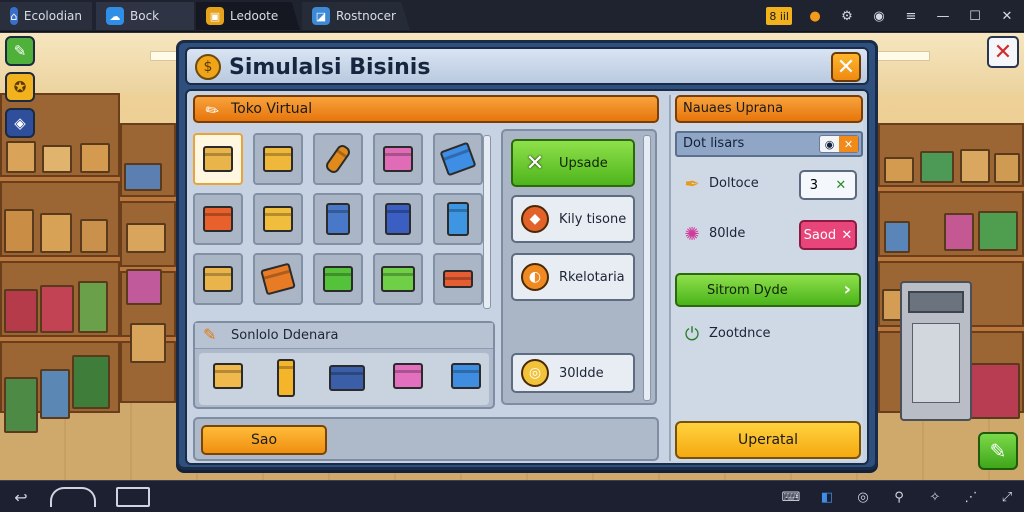 This screenshot has width=1024, height=512. Describe the element at coordinates (943, 16) in the screenshot. I see `minimize-icon: —` at that location.